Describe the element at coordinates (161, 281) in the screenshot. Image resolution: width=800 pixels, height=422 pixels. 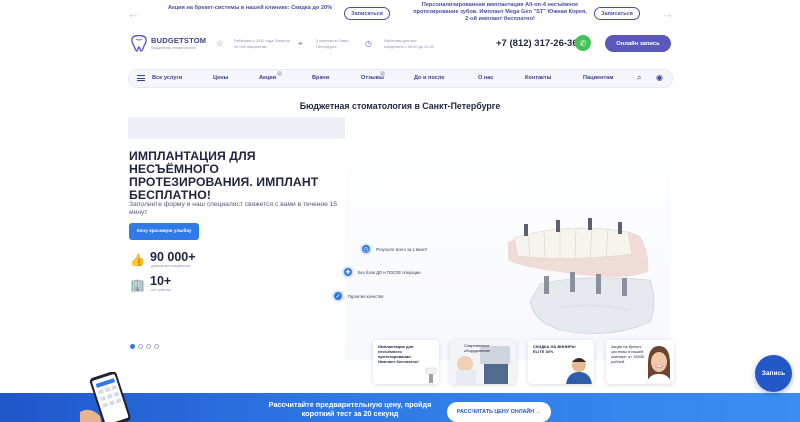
I see `stat-years-number: 10+` at that location.